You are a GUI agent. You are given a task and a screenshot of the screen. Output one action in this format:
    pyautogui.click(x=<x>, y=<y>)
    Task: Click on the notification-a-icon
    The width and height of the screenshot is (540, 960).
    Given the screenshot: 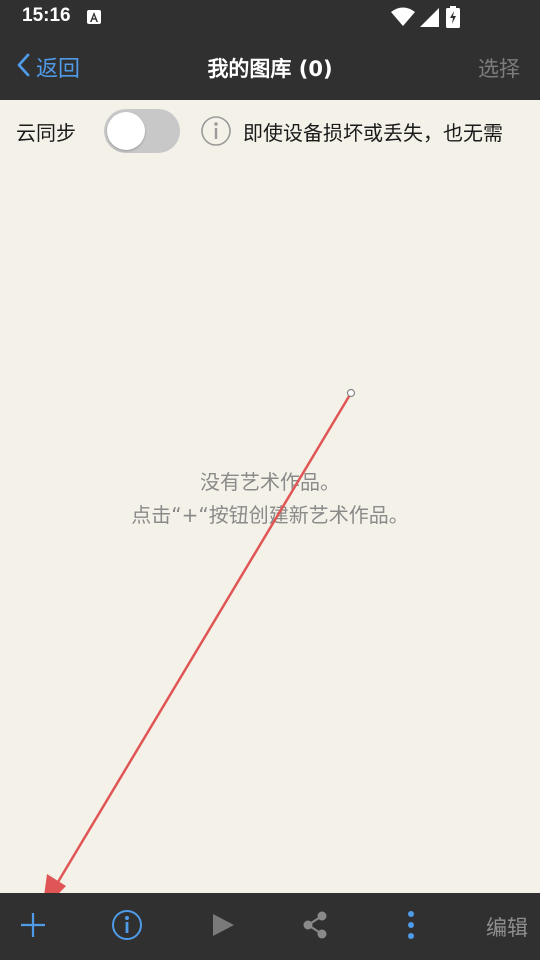 What is the action you would take?
    pyautogui.click(x=94, y=17)
    